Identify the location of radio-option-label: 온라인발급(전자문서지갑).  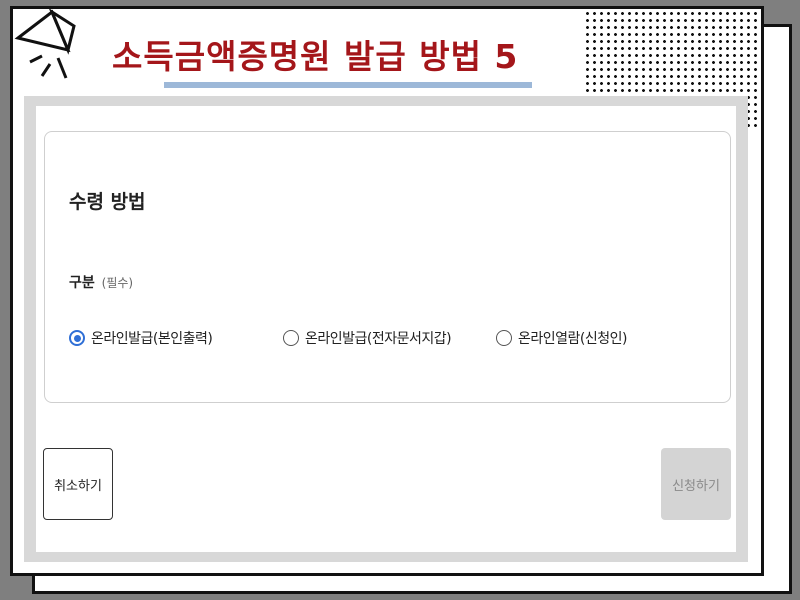
(378, 339).